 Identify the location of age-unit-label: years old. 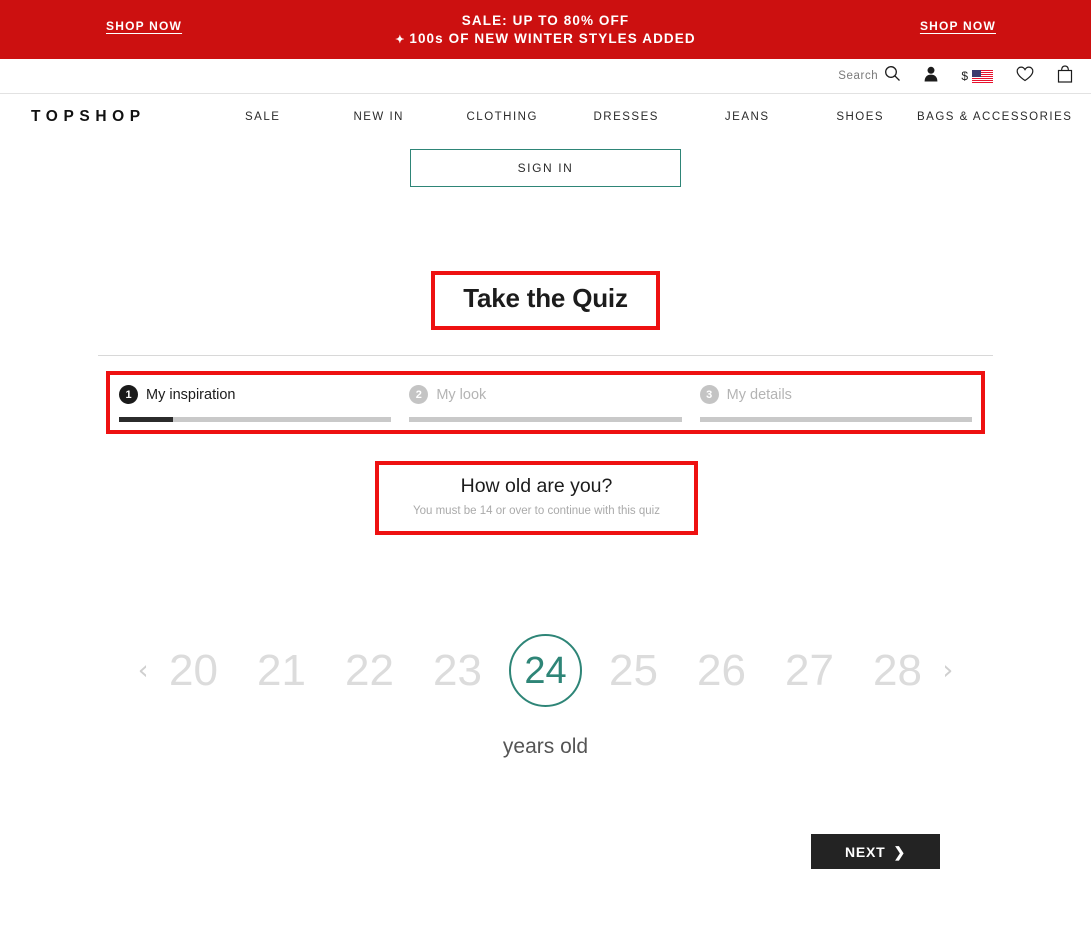
(545, 746).